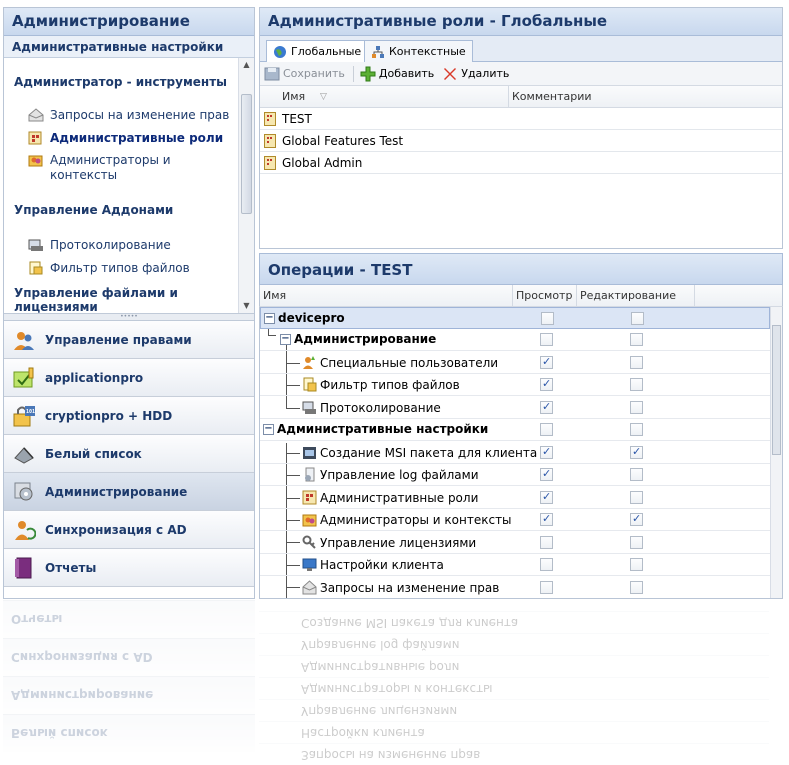  I want to click on roles-icon, so click(35, 138).